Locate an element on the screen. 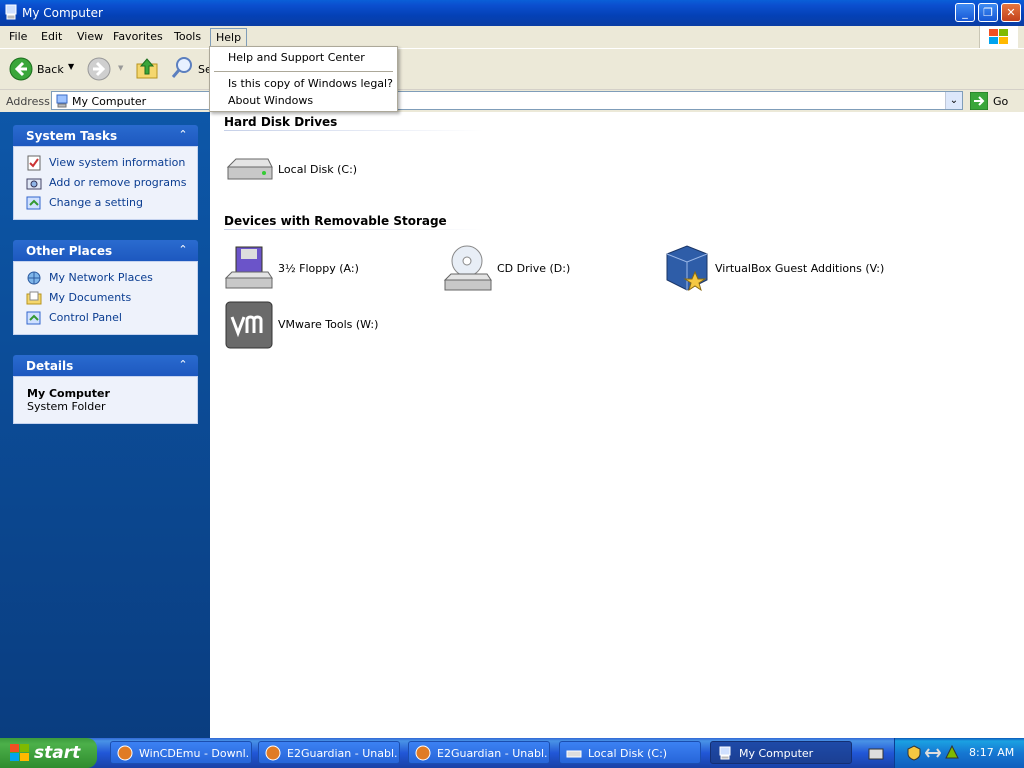 The image size is (1024, 768). other-places-header: Other Places ⌃ is located at coordinates (105, 250).